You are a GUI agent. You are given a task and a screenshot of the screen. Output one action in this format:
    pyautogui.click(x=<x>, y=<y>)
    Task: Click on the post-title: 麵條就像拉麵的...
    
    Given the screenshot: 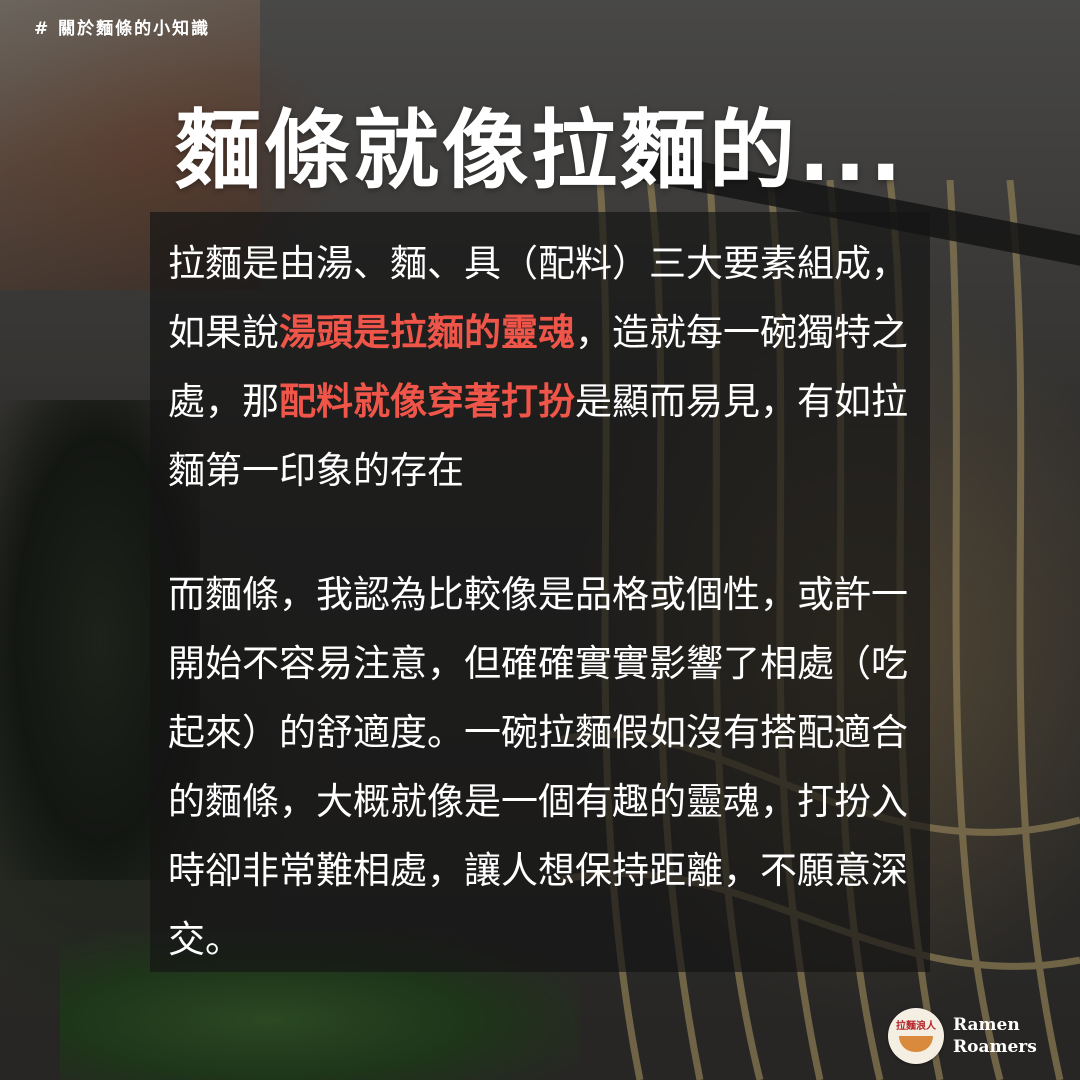 What is the action you would take?
    pyautogui.click(x=539, y=151)
    